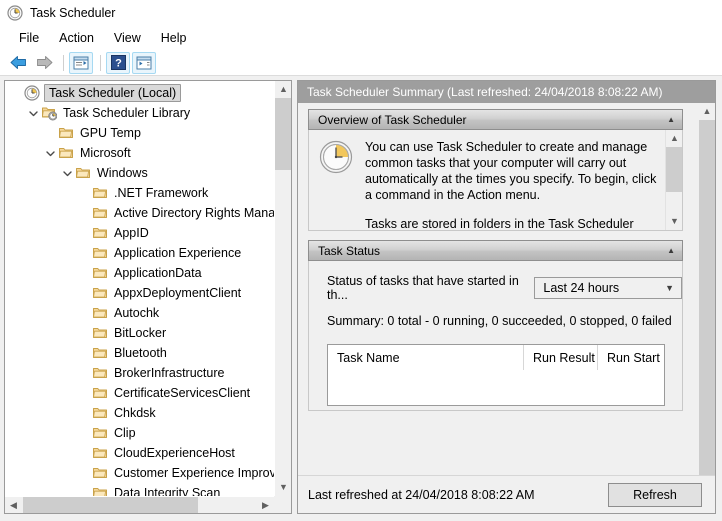  What do you see at coordinates (282, 504) in the screenshot?
I see `scrollbar-corner` at bounding box center [282, 504].